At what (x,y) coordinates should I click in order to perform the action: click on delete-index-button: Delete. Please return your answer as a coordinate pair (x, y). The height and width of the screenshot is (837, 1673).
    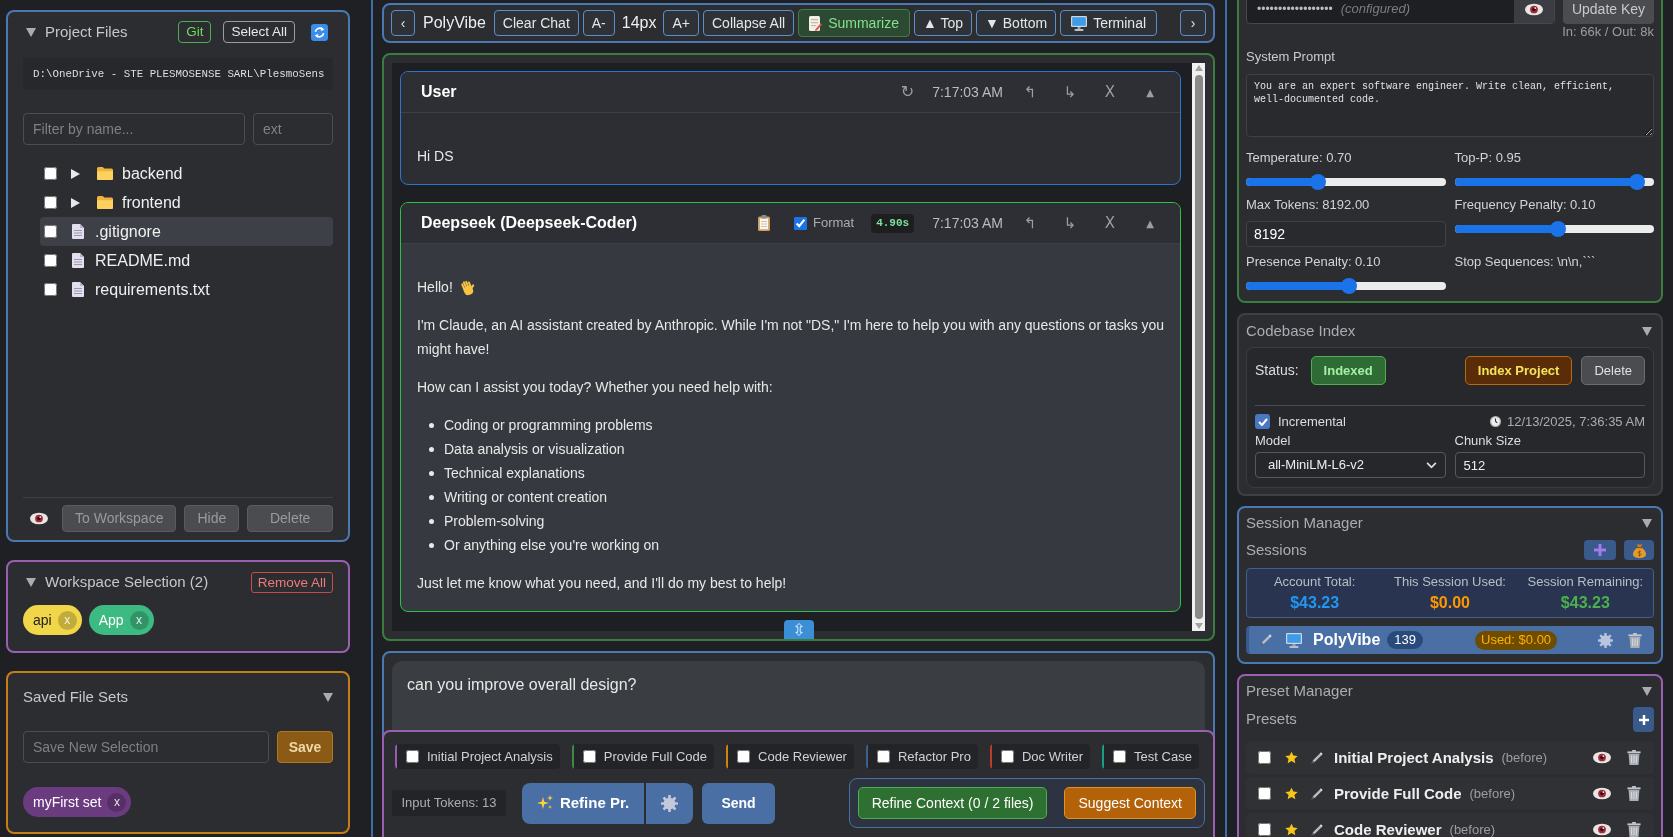
    Looking at the image, I should click on (1613, 370).